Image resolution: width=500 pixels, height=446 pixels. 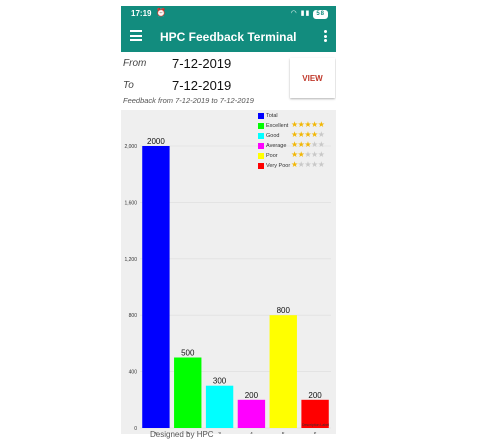 I want to click on x-tick-label: 6, so click(x=315, y=433).